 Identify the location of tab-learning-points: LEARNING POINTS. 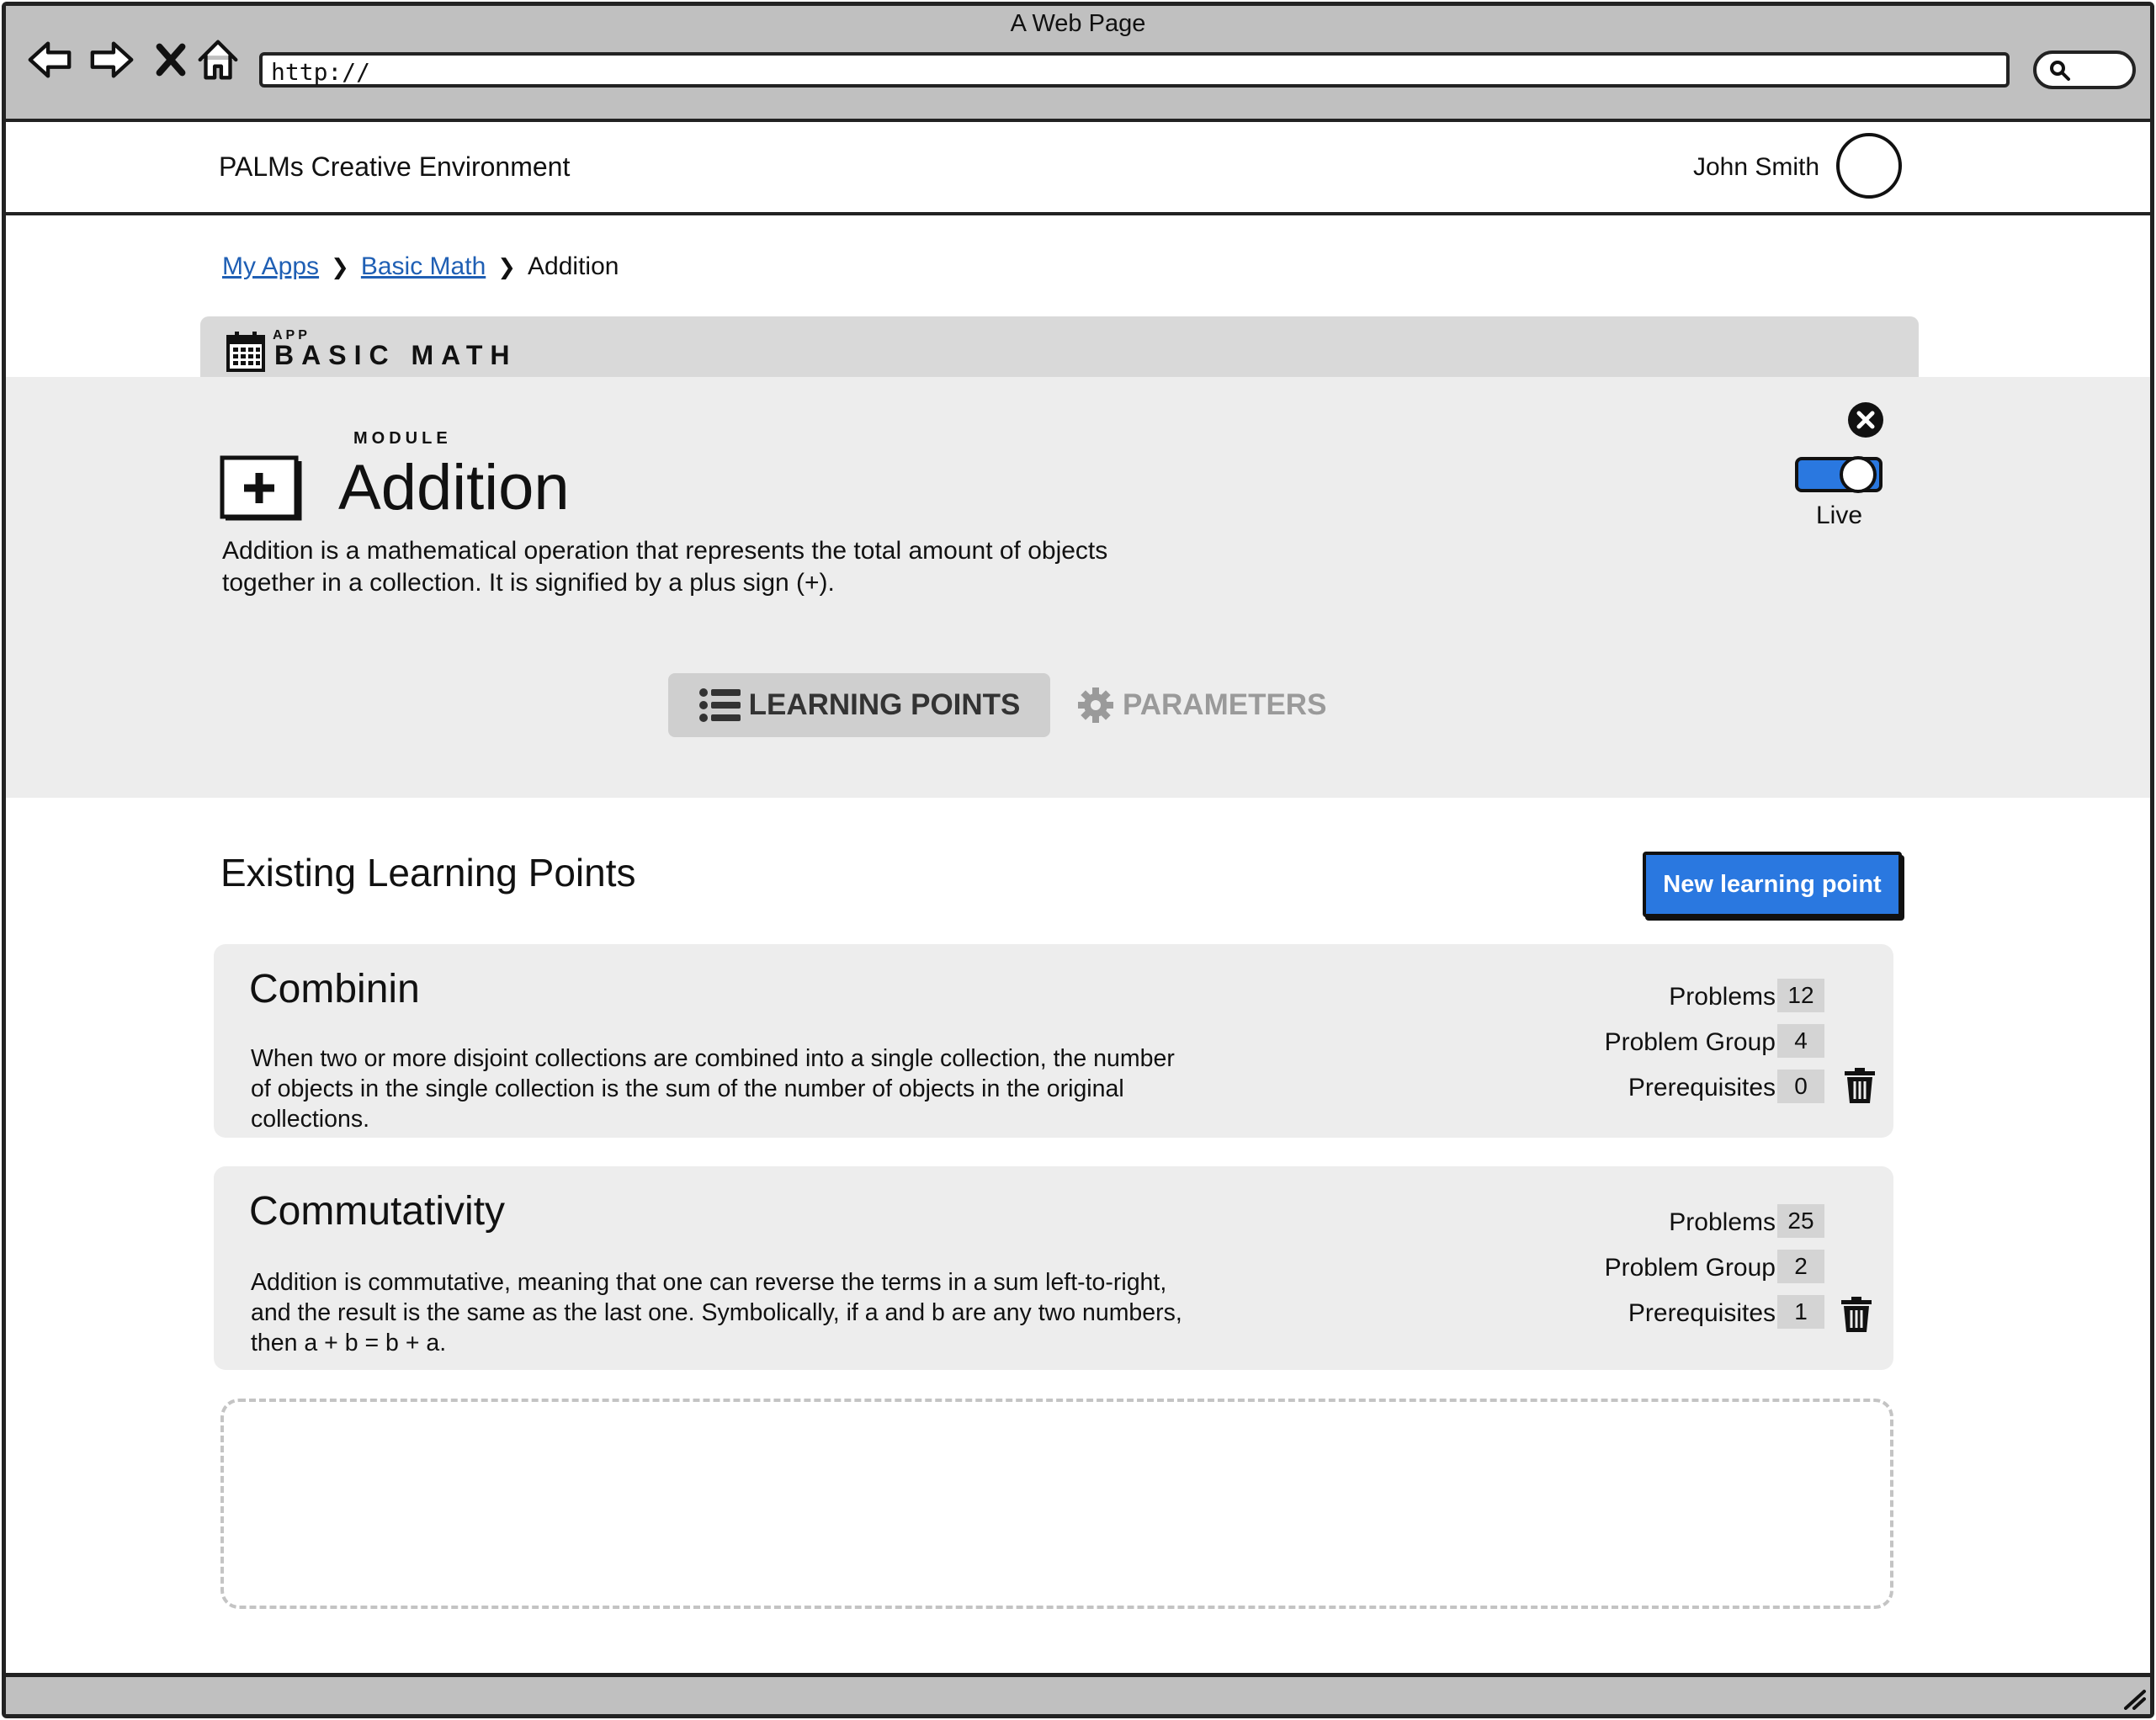
(859, 705).